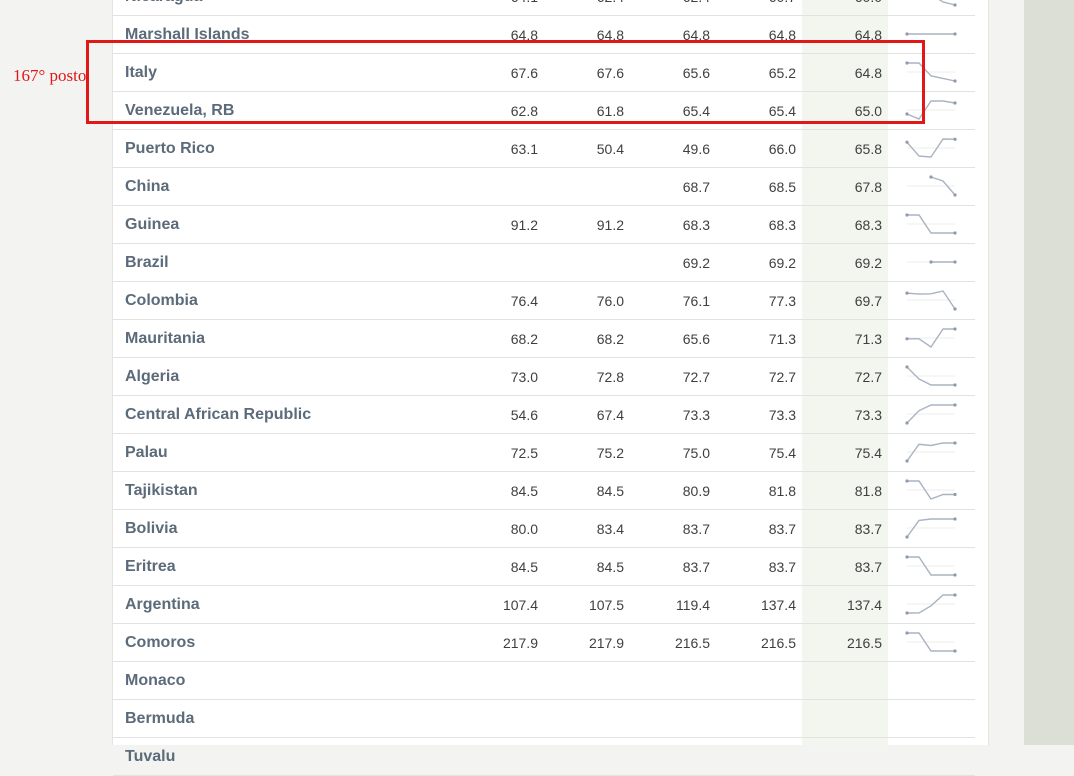 Image resolution: width=1074 pixels, height=776 pixels. I want to click on table-row: Bolivia 80.0 83.4 83.7 83.7 83.7, so click(544, 529).